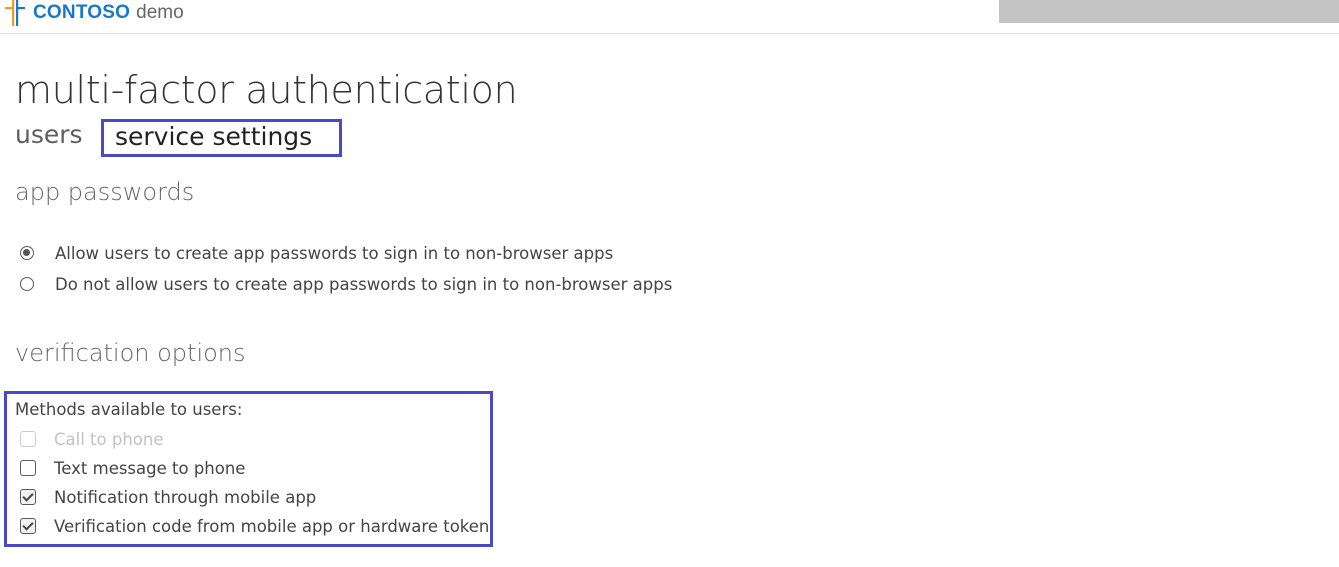 Image resolution: width=1339 pixels, height=567 pixels. What do you see at coordinates (130, 353) in the screenshot?
I see `verification-options-heading: verification options` at bounding box center [130, 353].